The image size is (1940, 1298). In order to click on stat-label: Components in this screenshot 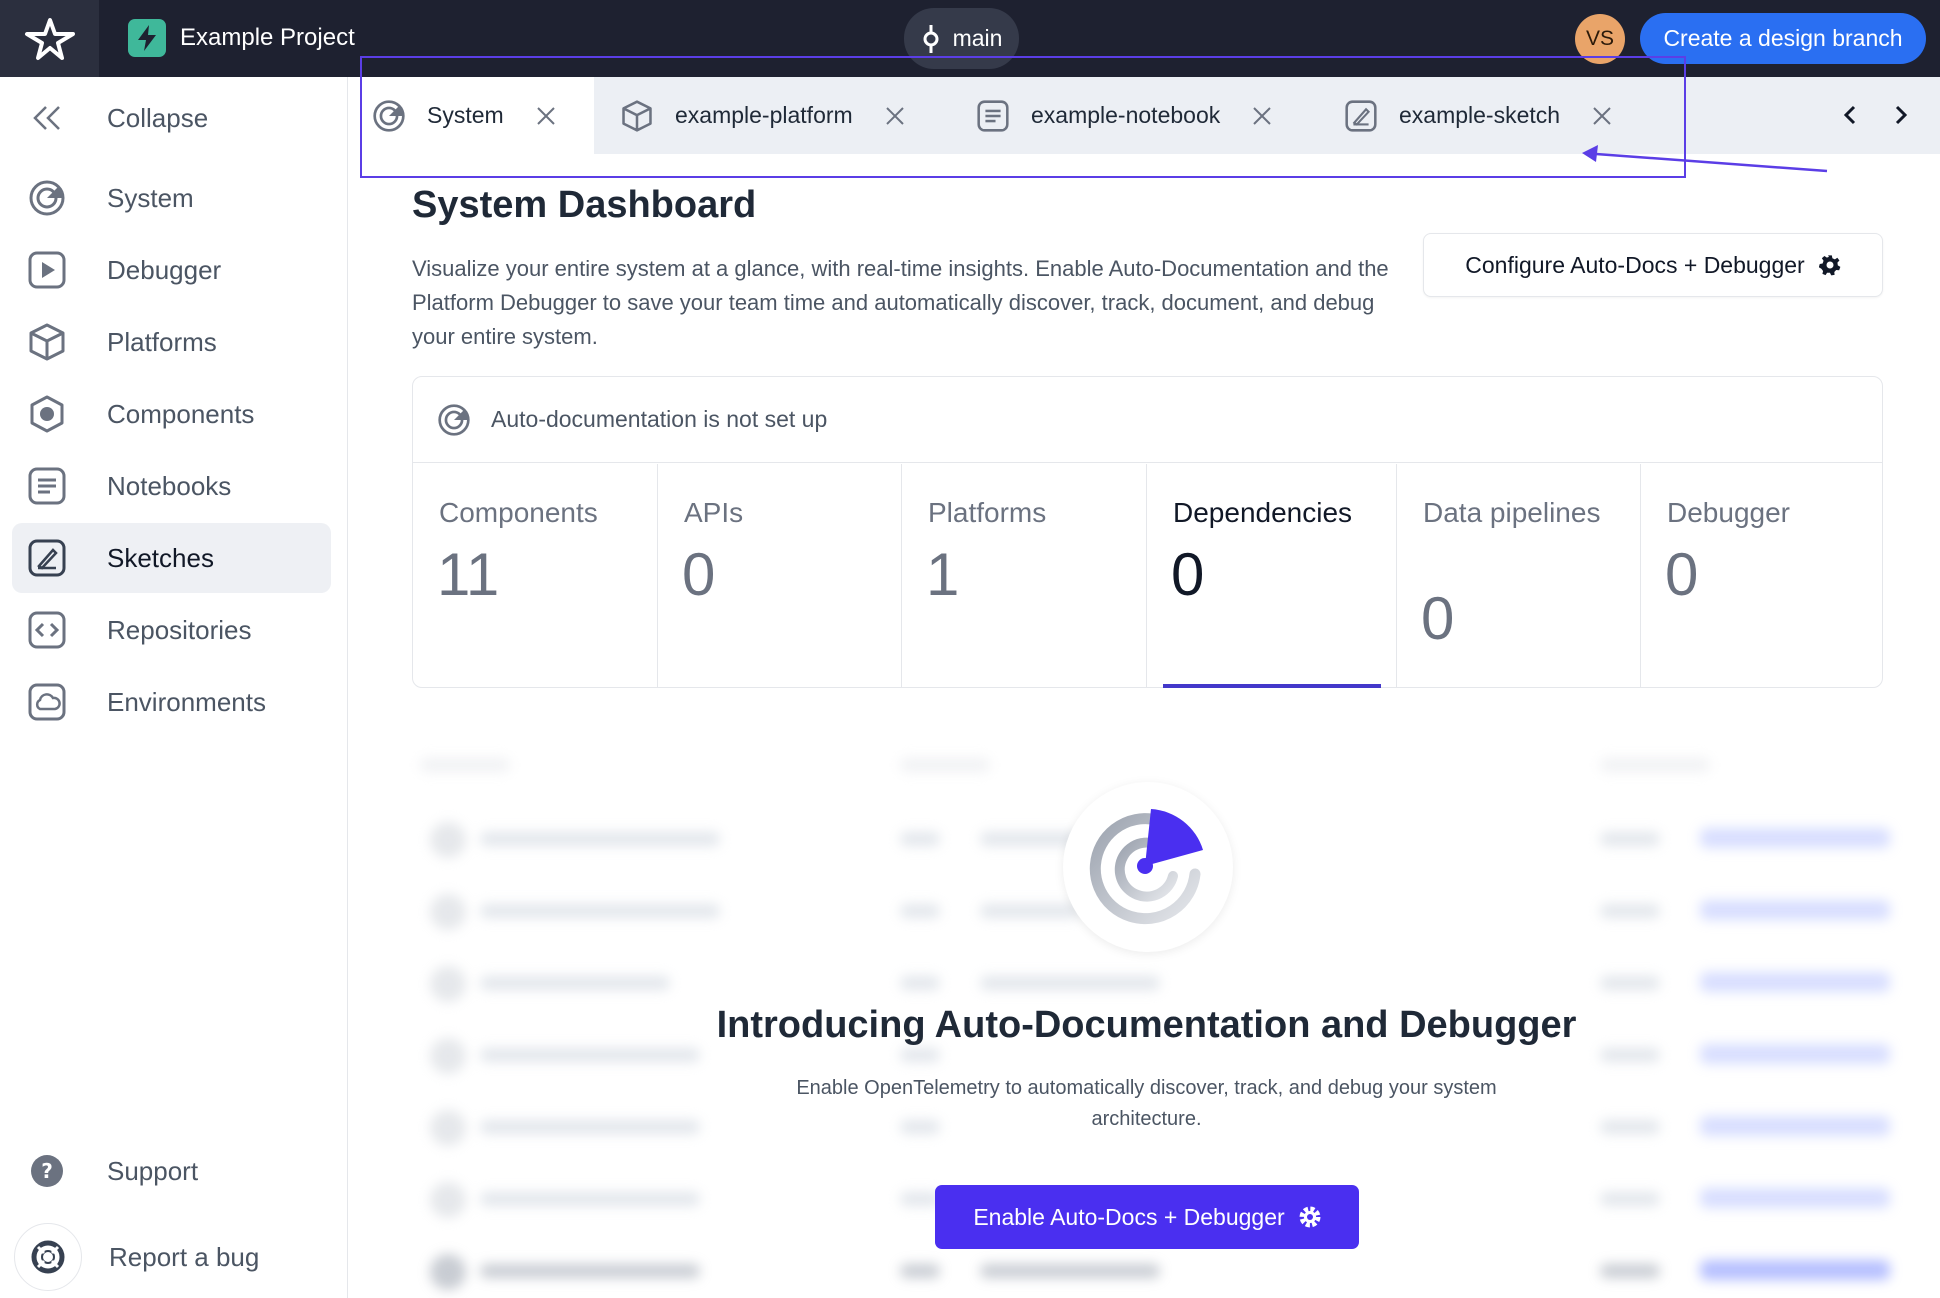, I will do `click(518, 512)`.